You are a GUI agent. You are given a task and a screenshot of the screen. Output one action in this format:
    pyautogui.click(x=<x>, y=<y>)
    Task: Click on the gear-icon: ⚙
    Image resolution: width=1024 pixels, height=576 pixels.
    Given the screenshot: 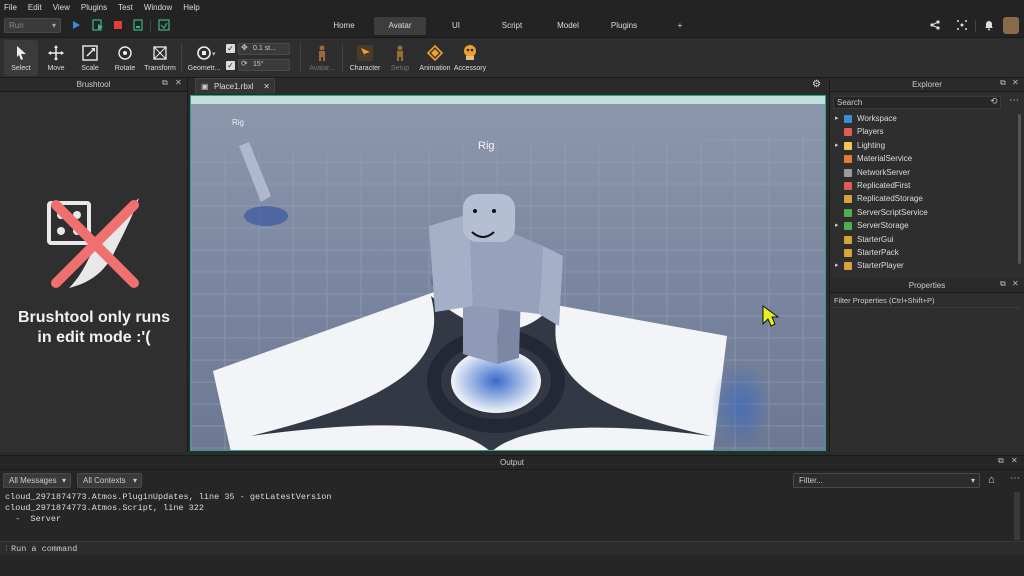 What is the action you would take?
    pyautogui.click(x=816, y=84)
    